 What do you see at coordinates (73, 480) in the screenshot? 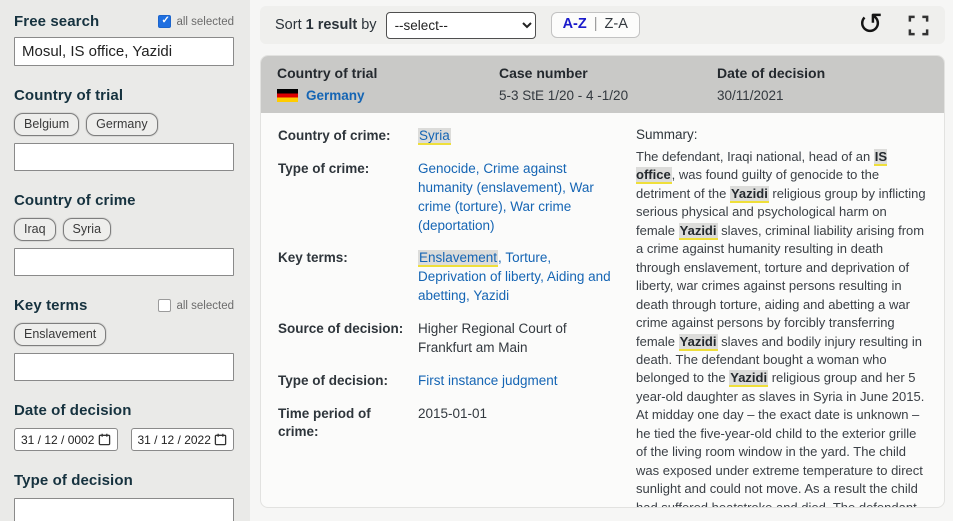
I see `type-of-decision-heading: Type of decision` at bounding box center [73, 480].